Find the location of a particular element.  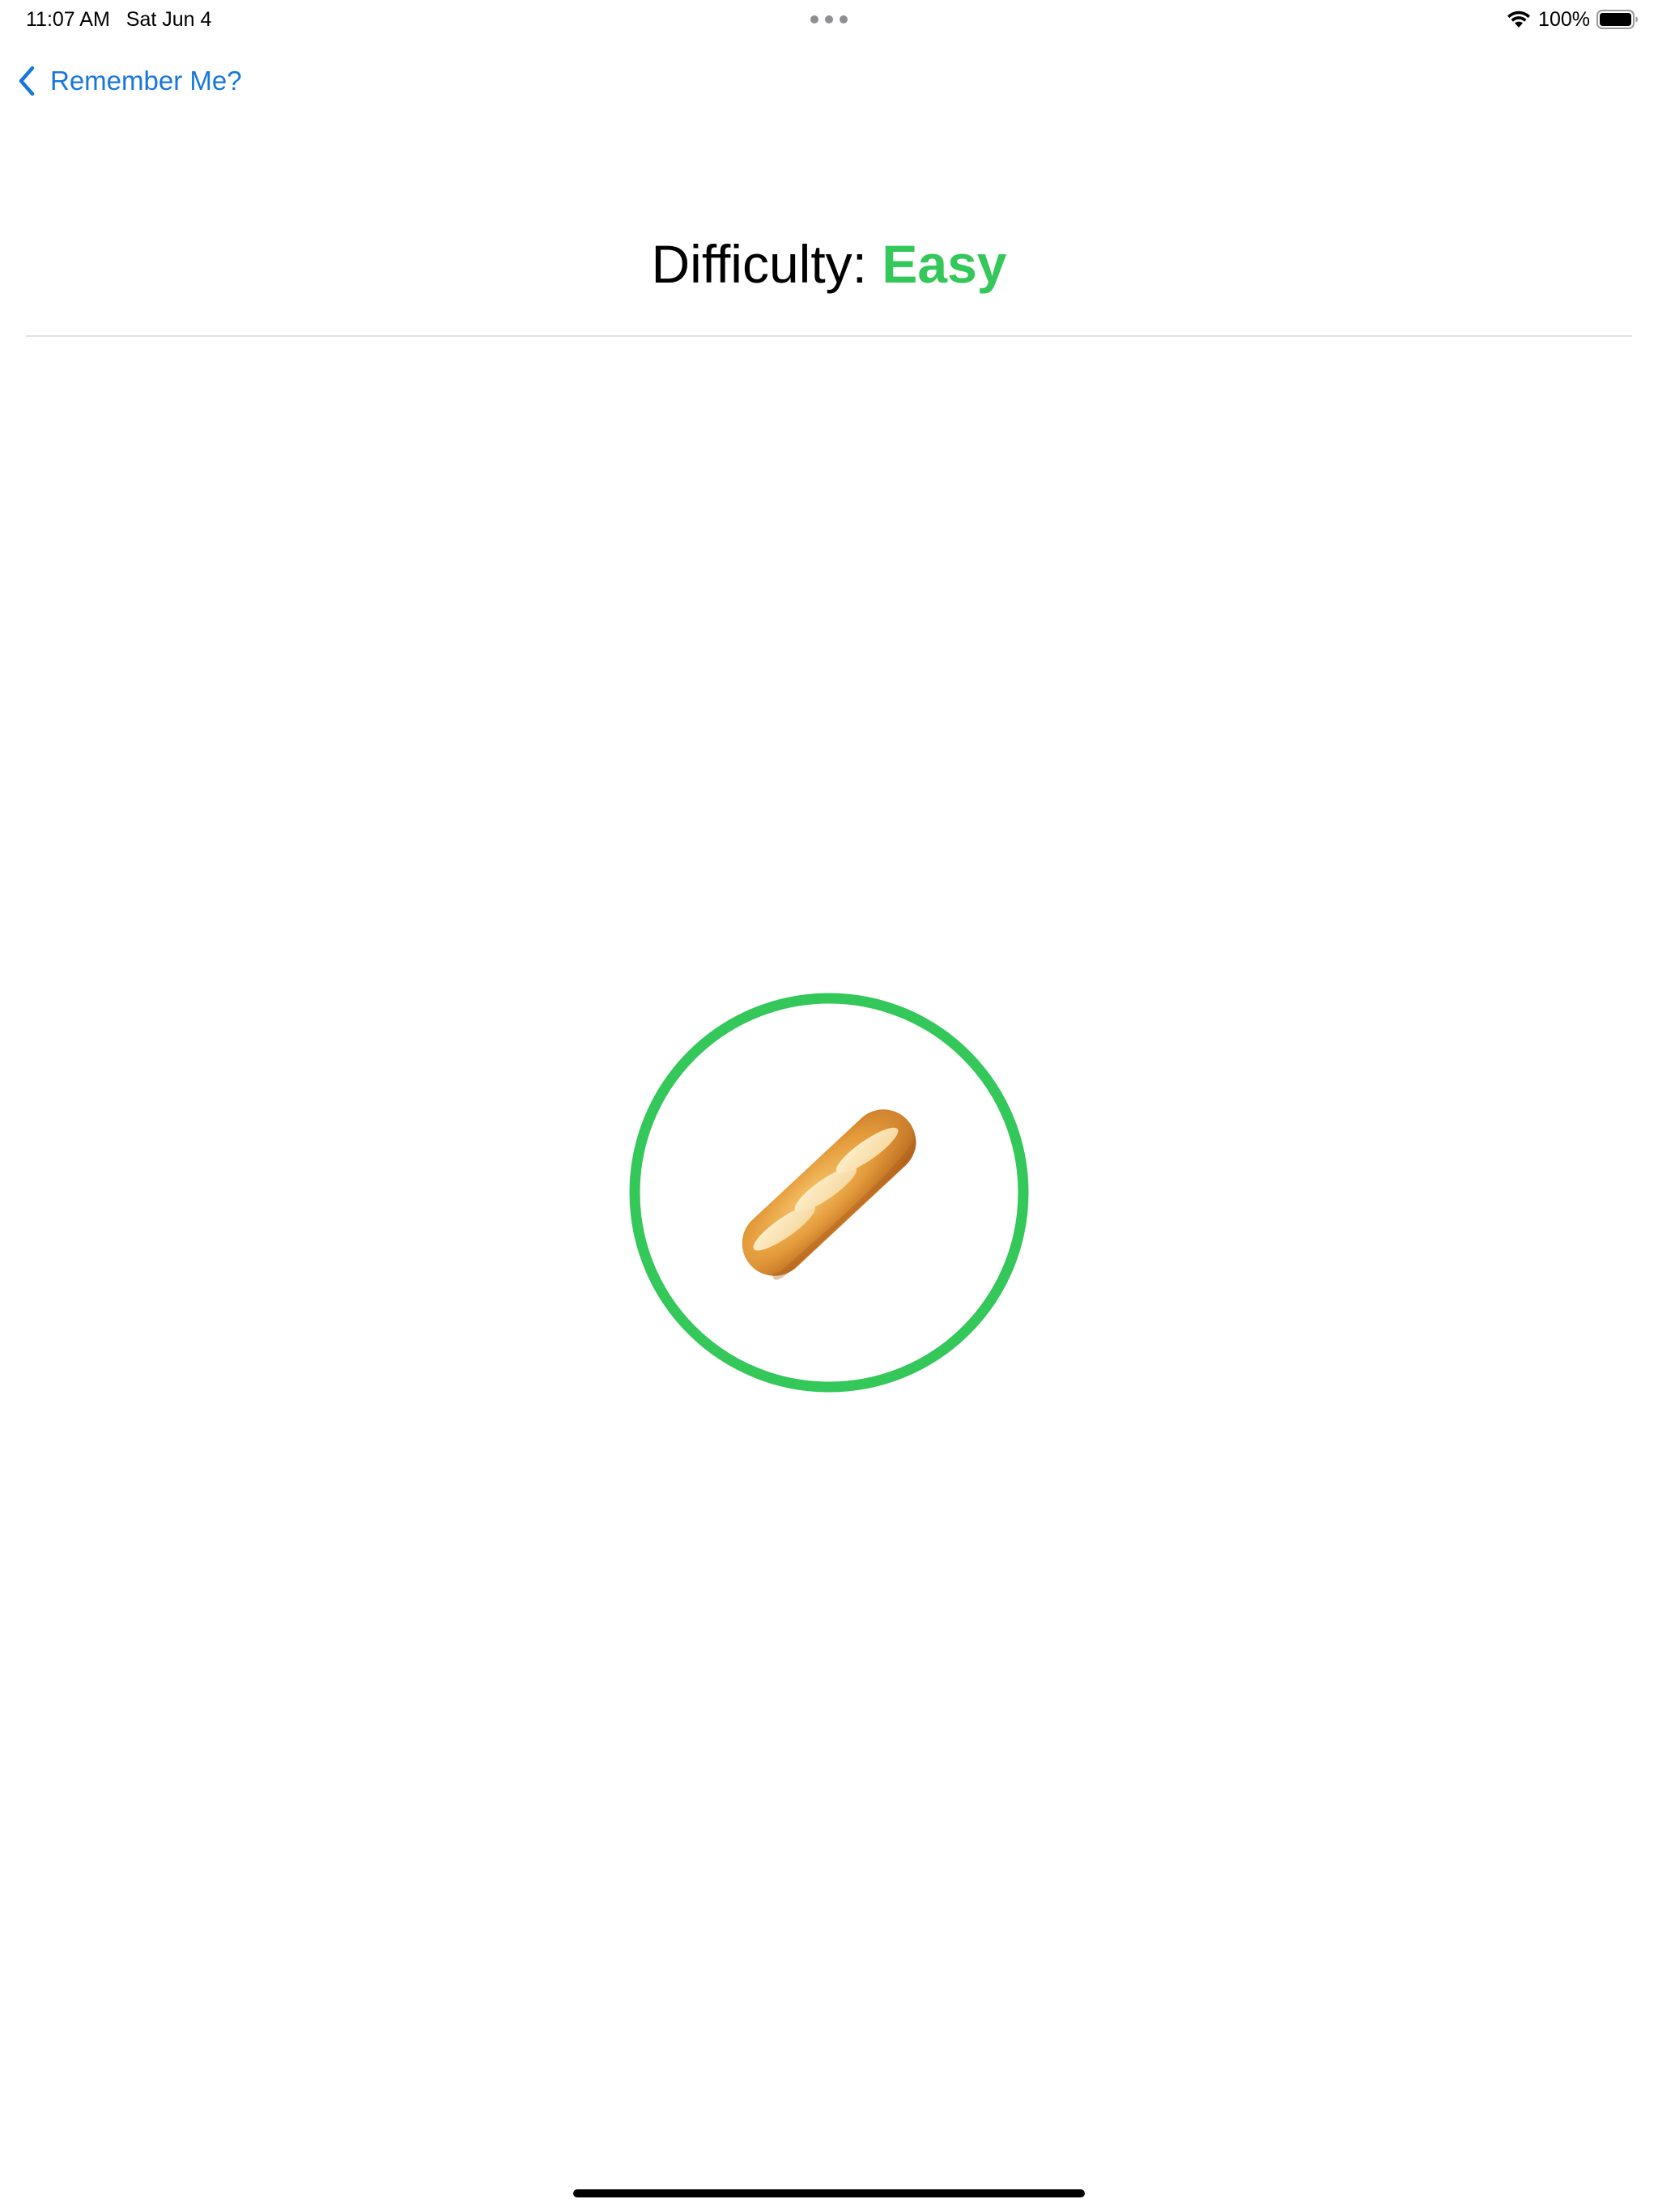

status-time-date: 11:07 AM Sat Jun 4 is located at coordinates (118, 19).